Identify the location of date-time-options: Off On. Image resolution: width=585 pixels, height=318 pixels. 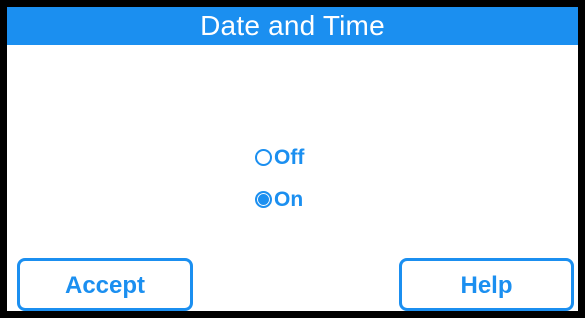
(315, 185).